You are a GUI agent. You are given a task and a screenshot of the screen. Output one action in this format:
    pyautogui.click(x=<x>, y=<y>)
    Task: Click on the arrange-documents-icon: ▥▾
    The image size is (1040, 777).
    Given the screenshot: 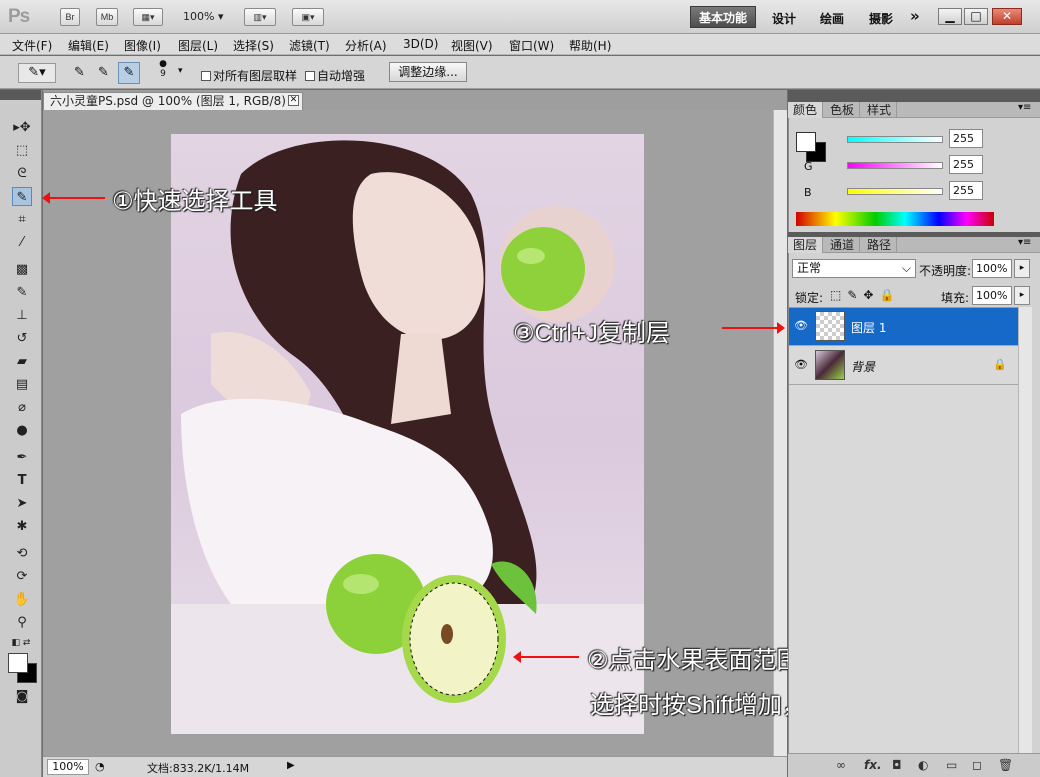 What is the action you would take?
    pyautogui.click(x=260, y=17)
    